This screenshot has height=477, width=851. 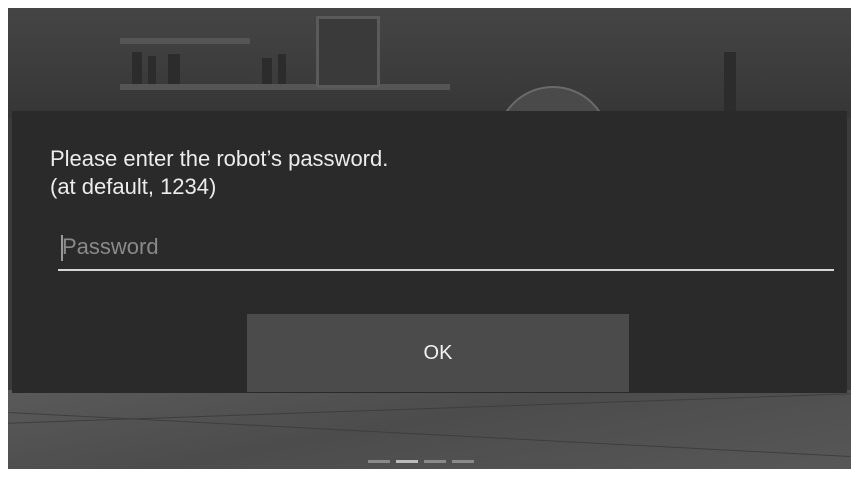 What do you see at coordinates (219, 158) in the screenshot?
I see `dialog-message-line1: Please enter the robot’s password.` at bounding box center [219, 158].